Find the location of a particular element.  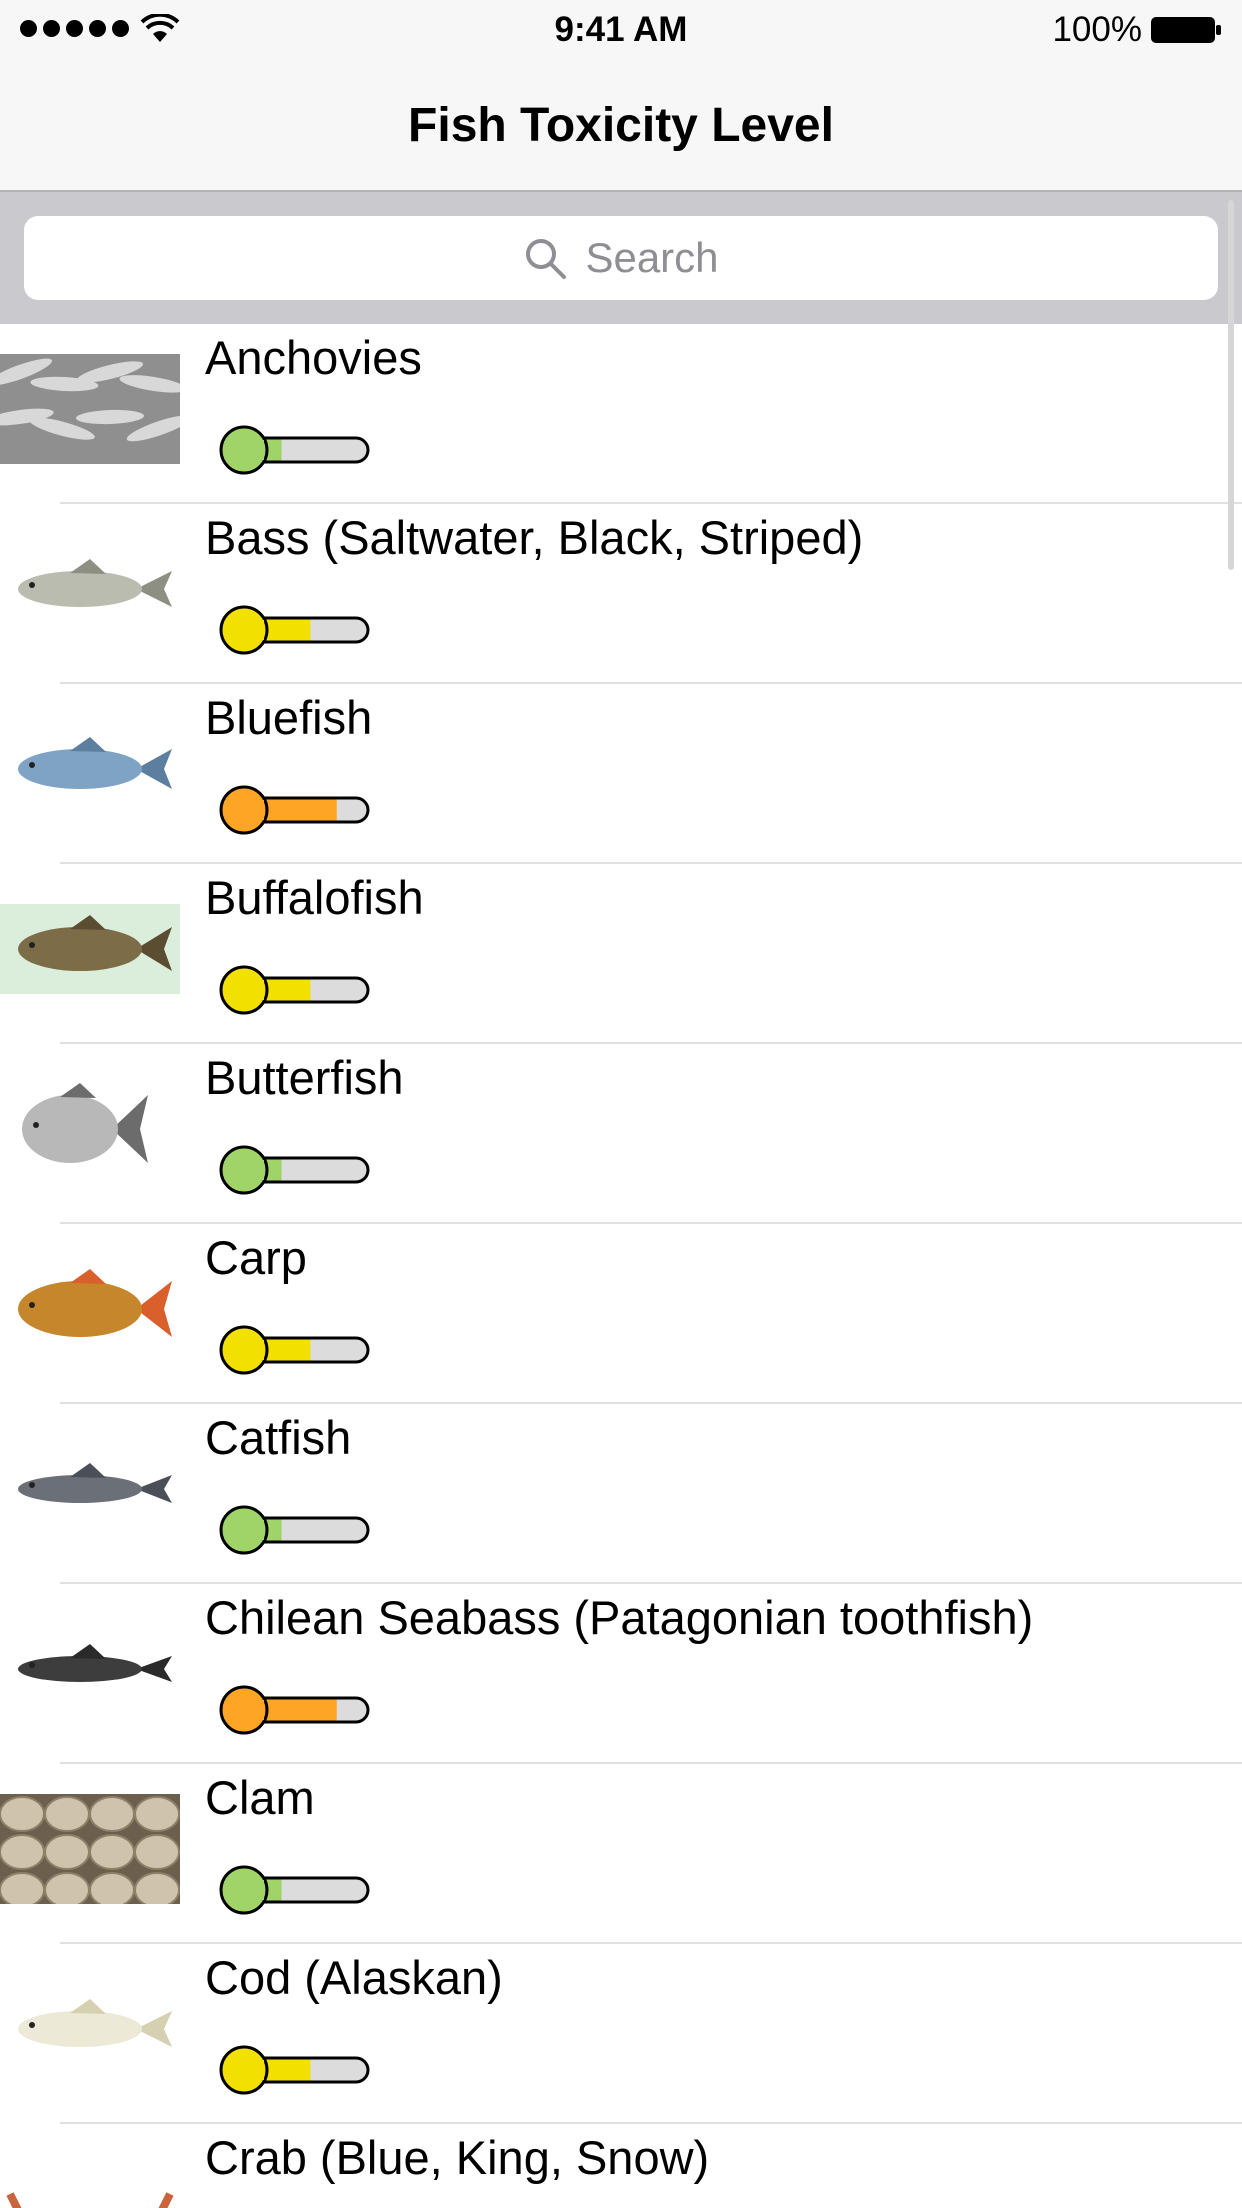

page-title: Fish Toxicity Level is located at coordinates (621, 125).